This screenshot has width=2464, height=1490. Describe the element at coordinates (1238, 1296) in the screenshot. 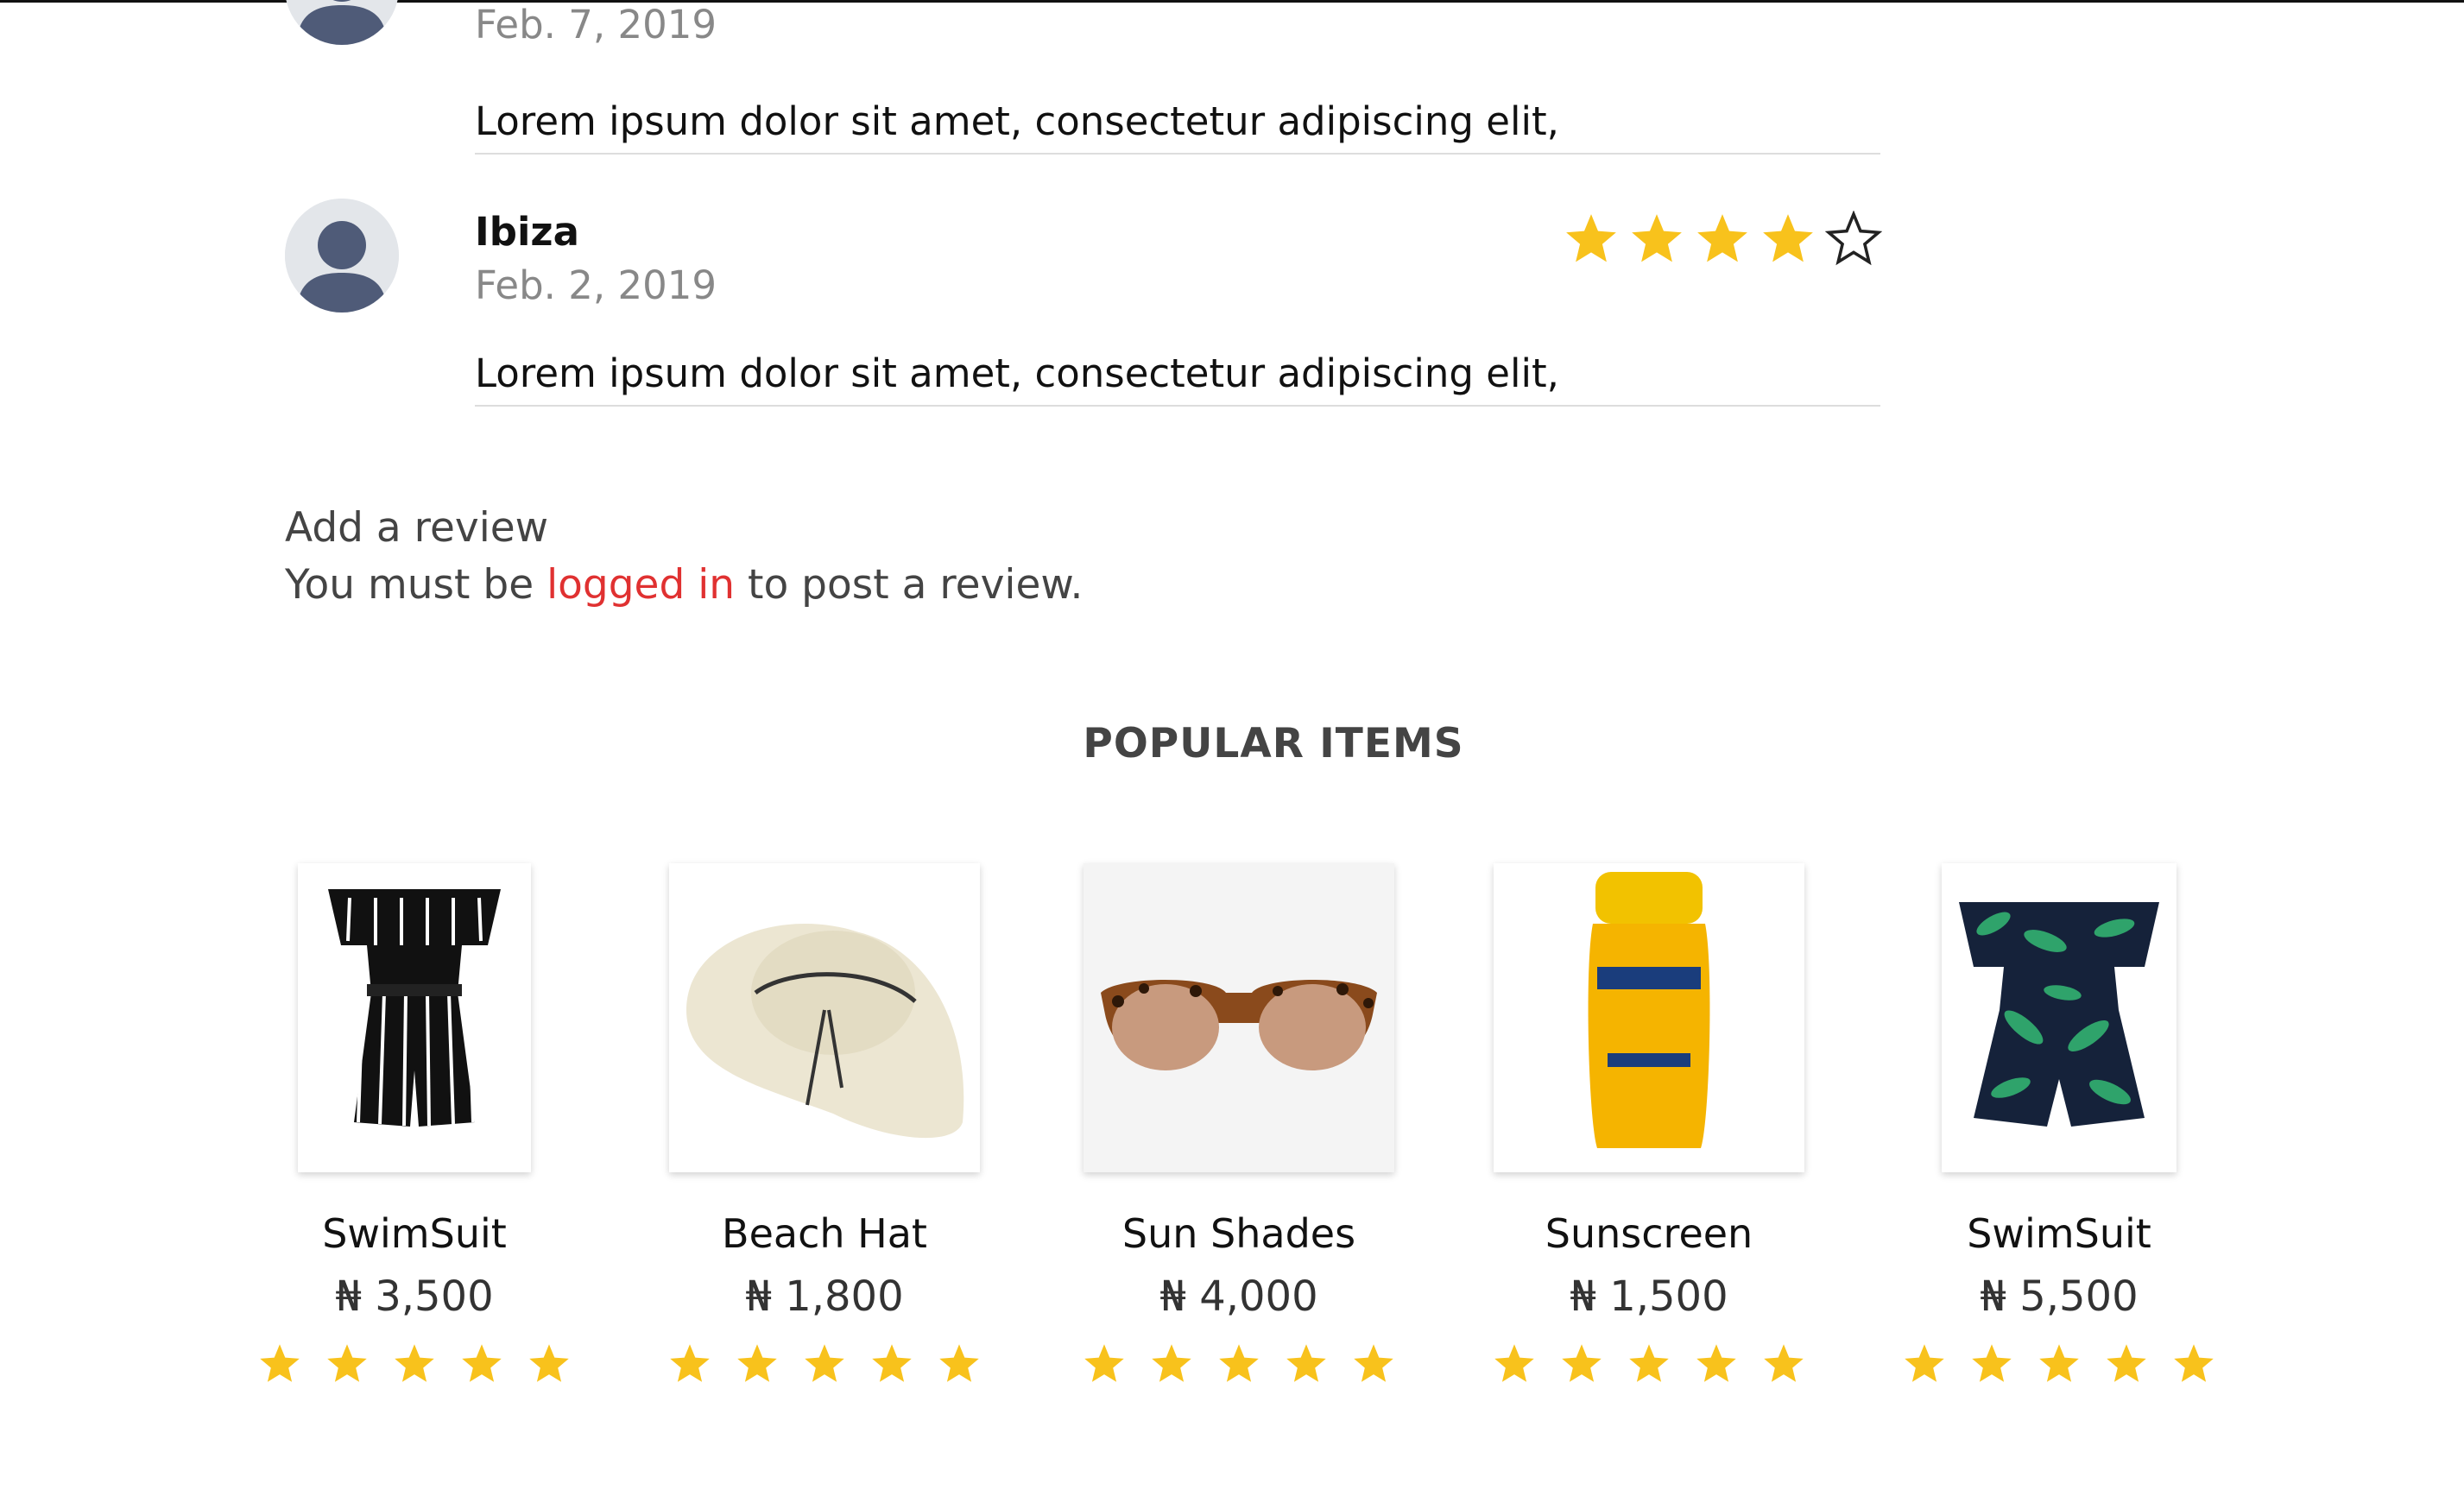

I see `product-price: ₦ 4,000` at that location.